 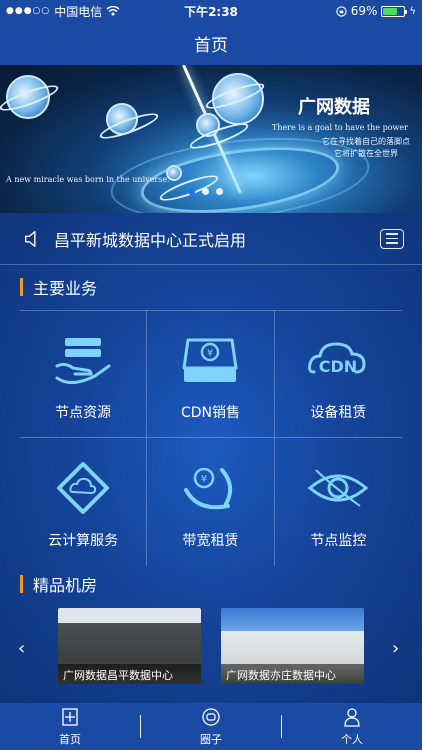 I want to click on room-card: 广网数据亦庄数据中心, so click(x=292, y=646).